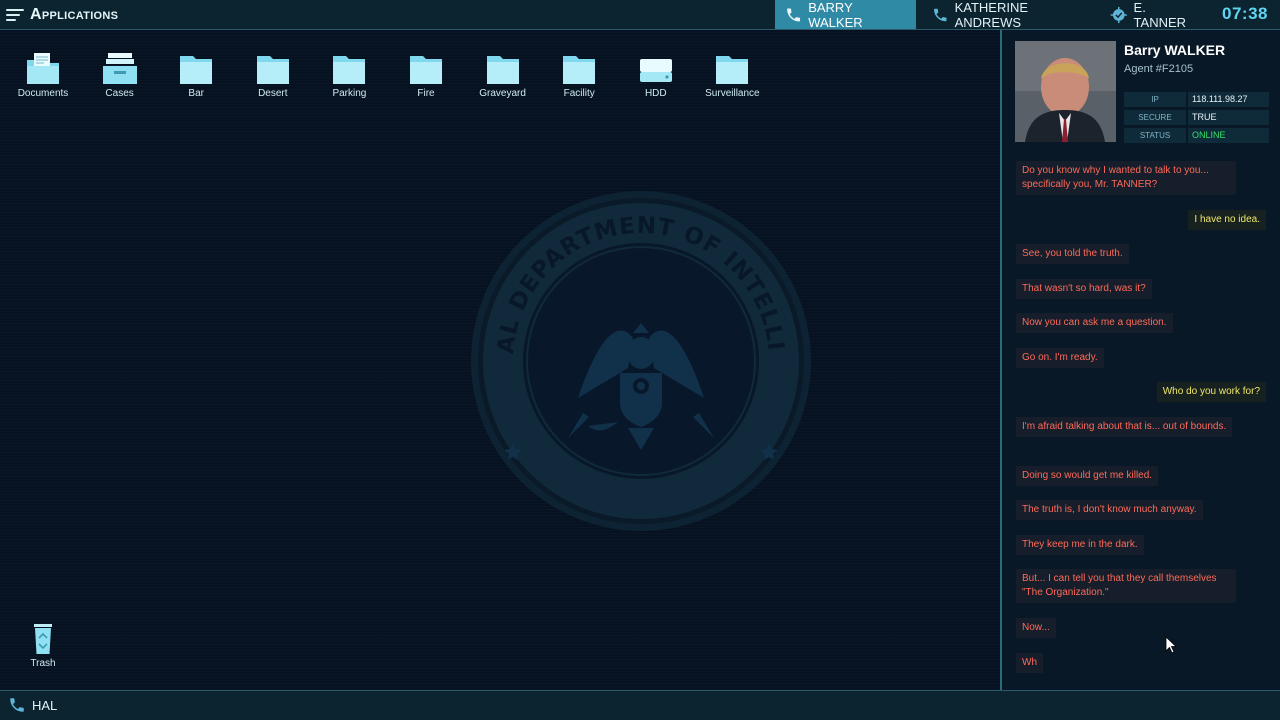 Image resolution: width=1280 pixels, height=720 pixels. Describe the element at coordinates (1228, 135) in the screenshot. I see `status-badge: ONLINE` at that location.